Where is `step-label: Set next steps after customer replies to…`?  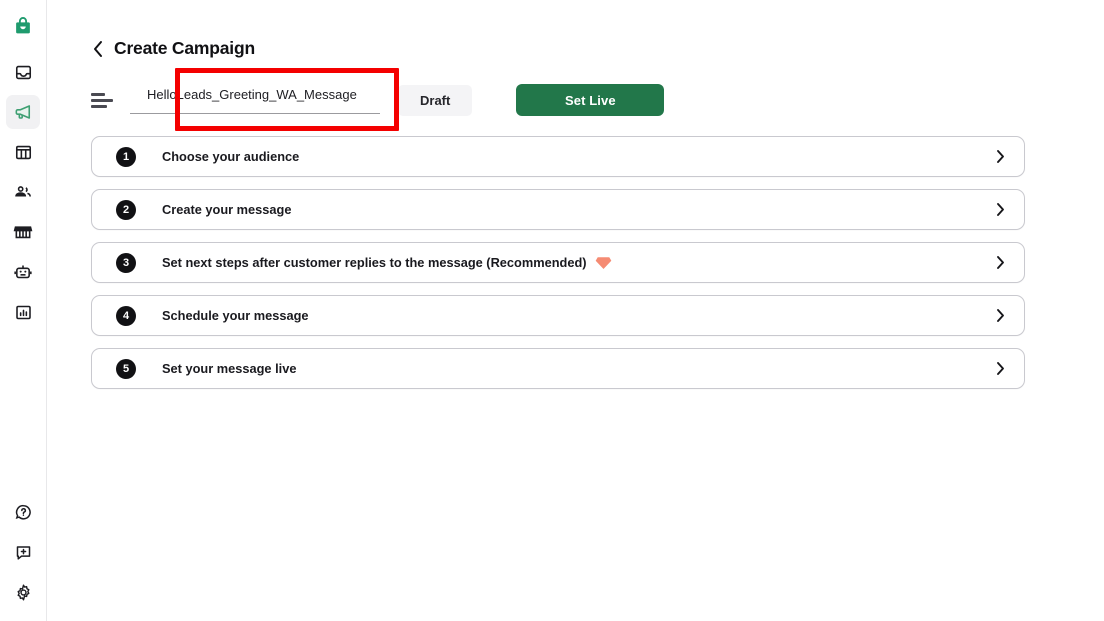 step-label: Set next steps after customer replies to… is located at coordinates (374, 262).